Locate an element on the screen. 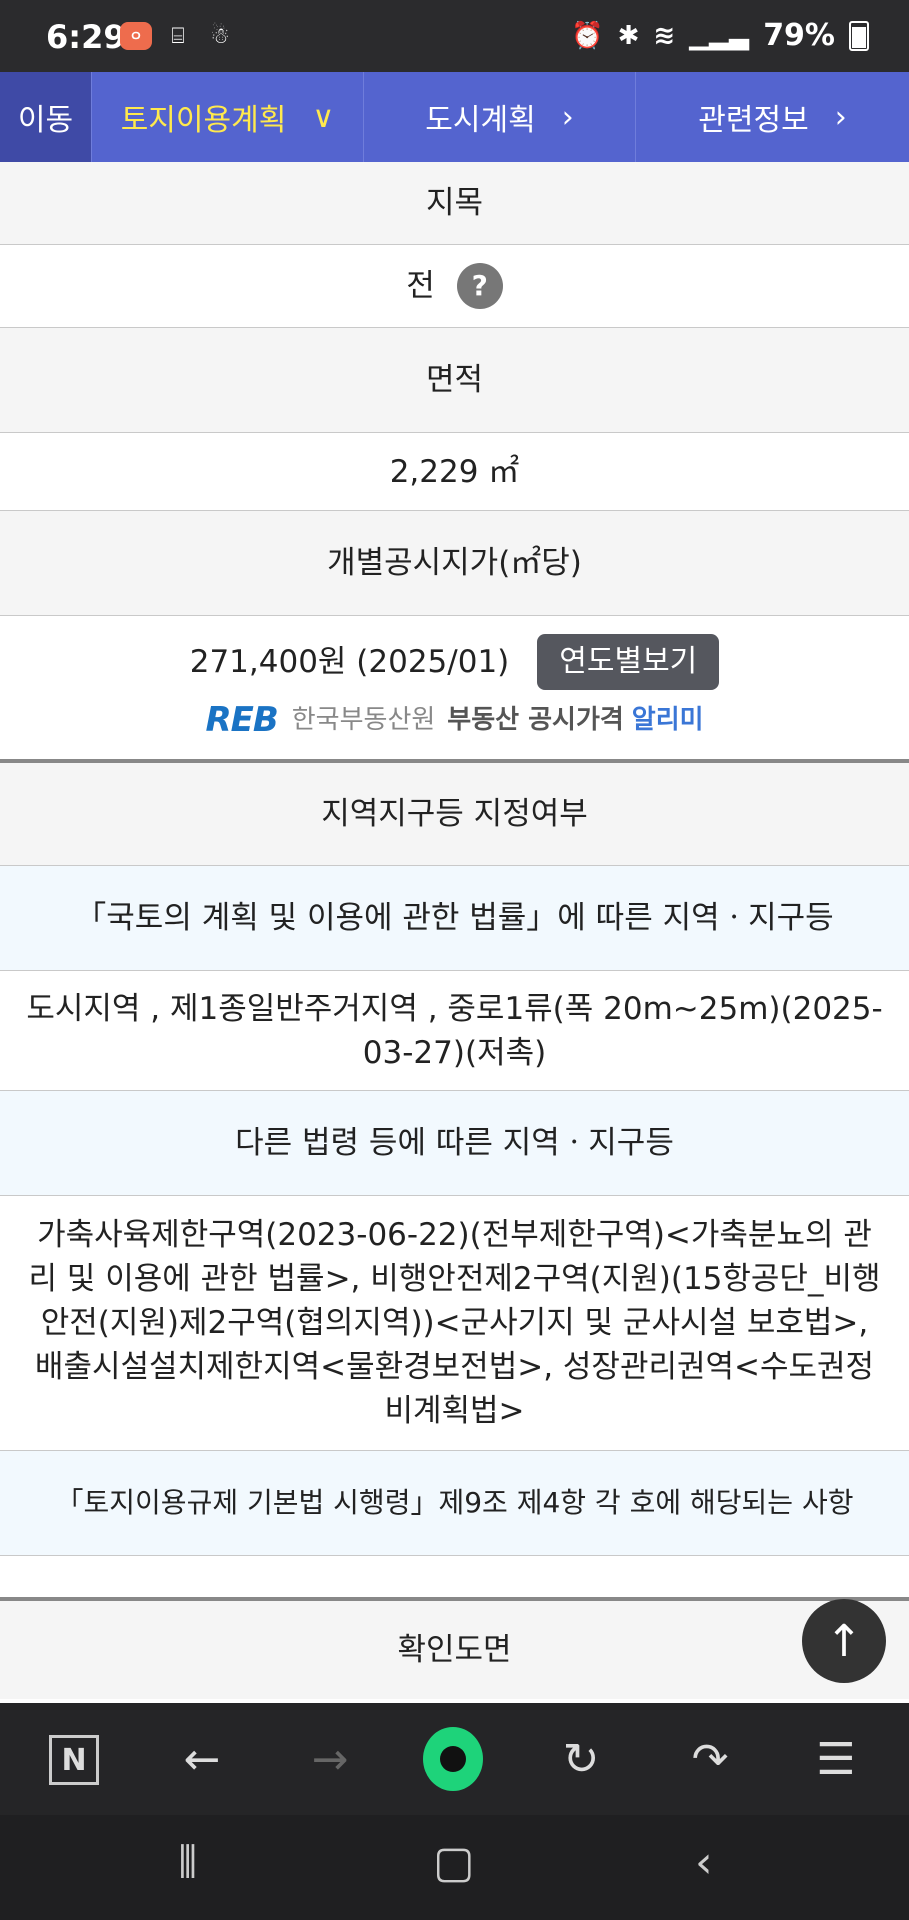 The width and height of the screenshot is (909, 1920). voicemail-icon: ⌸ is located at coordinates (178, 36).